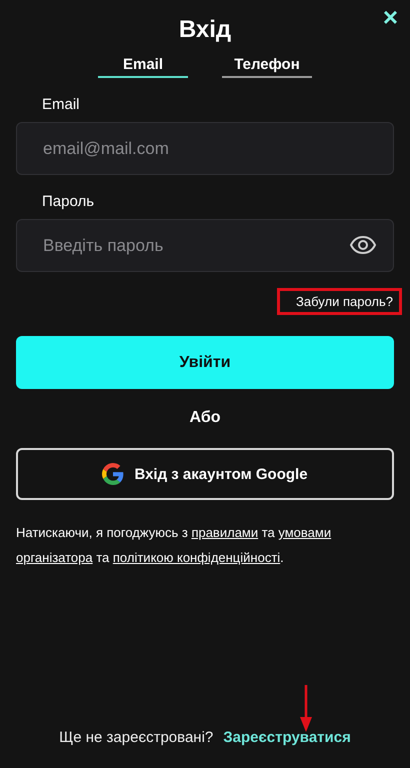  Describe the element at coordinates (174, 545) in the screenshot. I see `consent-text: Натискаючи, я погоджуюсь з правилами та умовами організатора та політикою конфіденційності.` at that location.